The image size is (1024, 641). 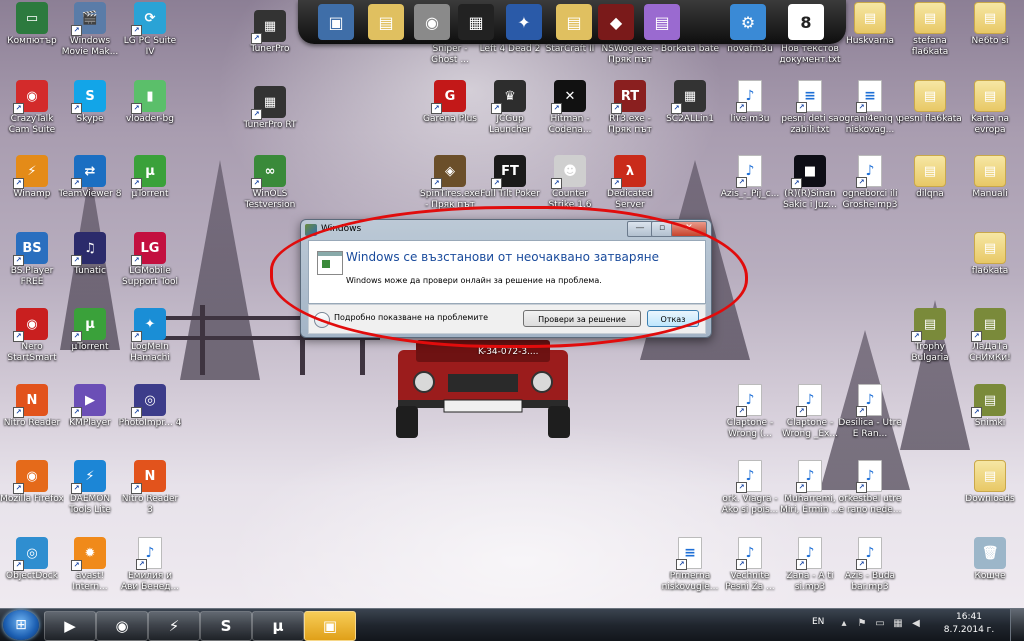 I want to click on desktop-icon: ∞ ↗ WinOLS Testversion, so click(x=270, y=183).